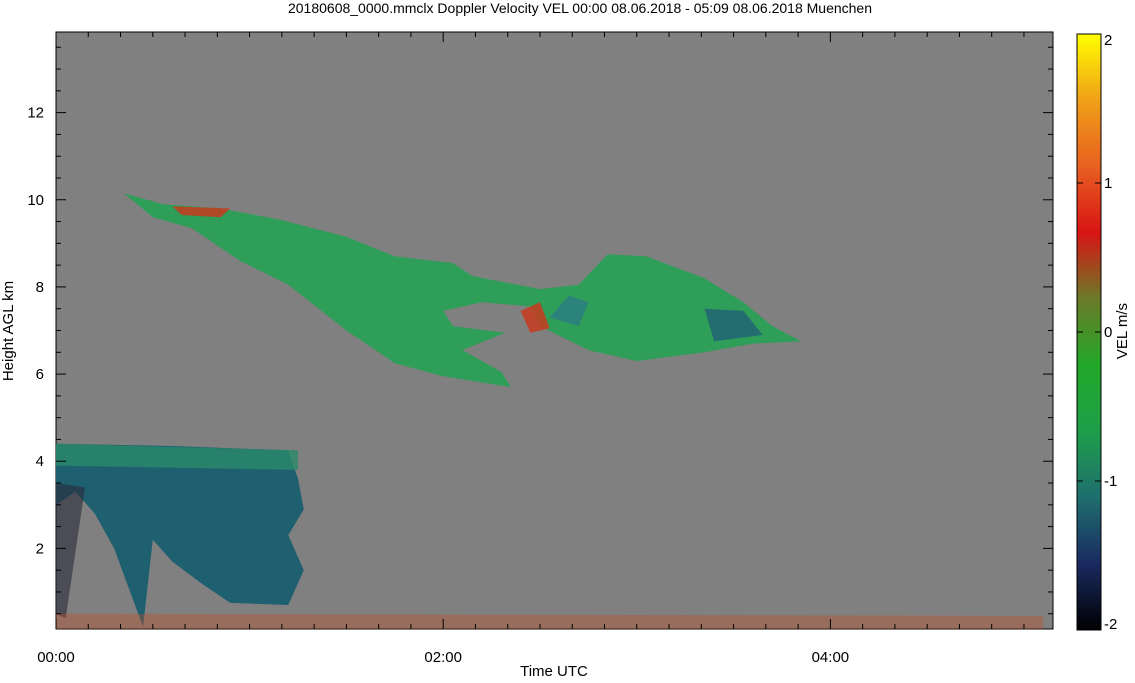  I want to click on colorbar-tick-label: -1, so click(1110, 481).